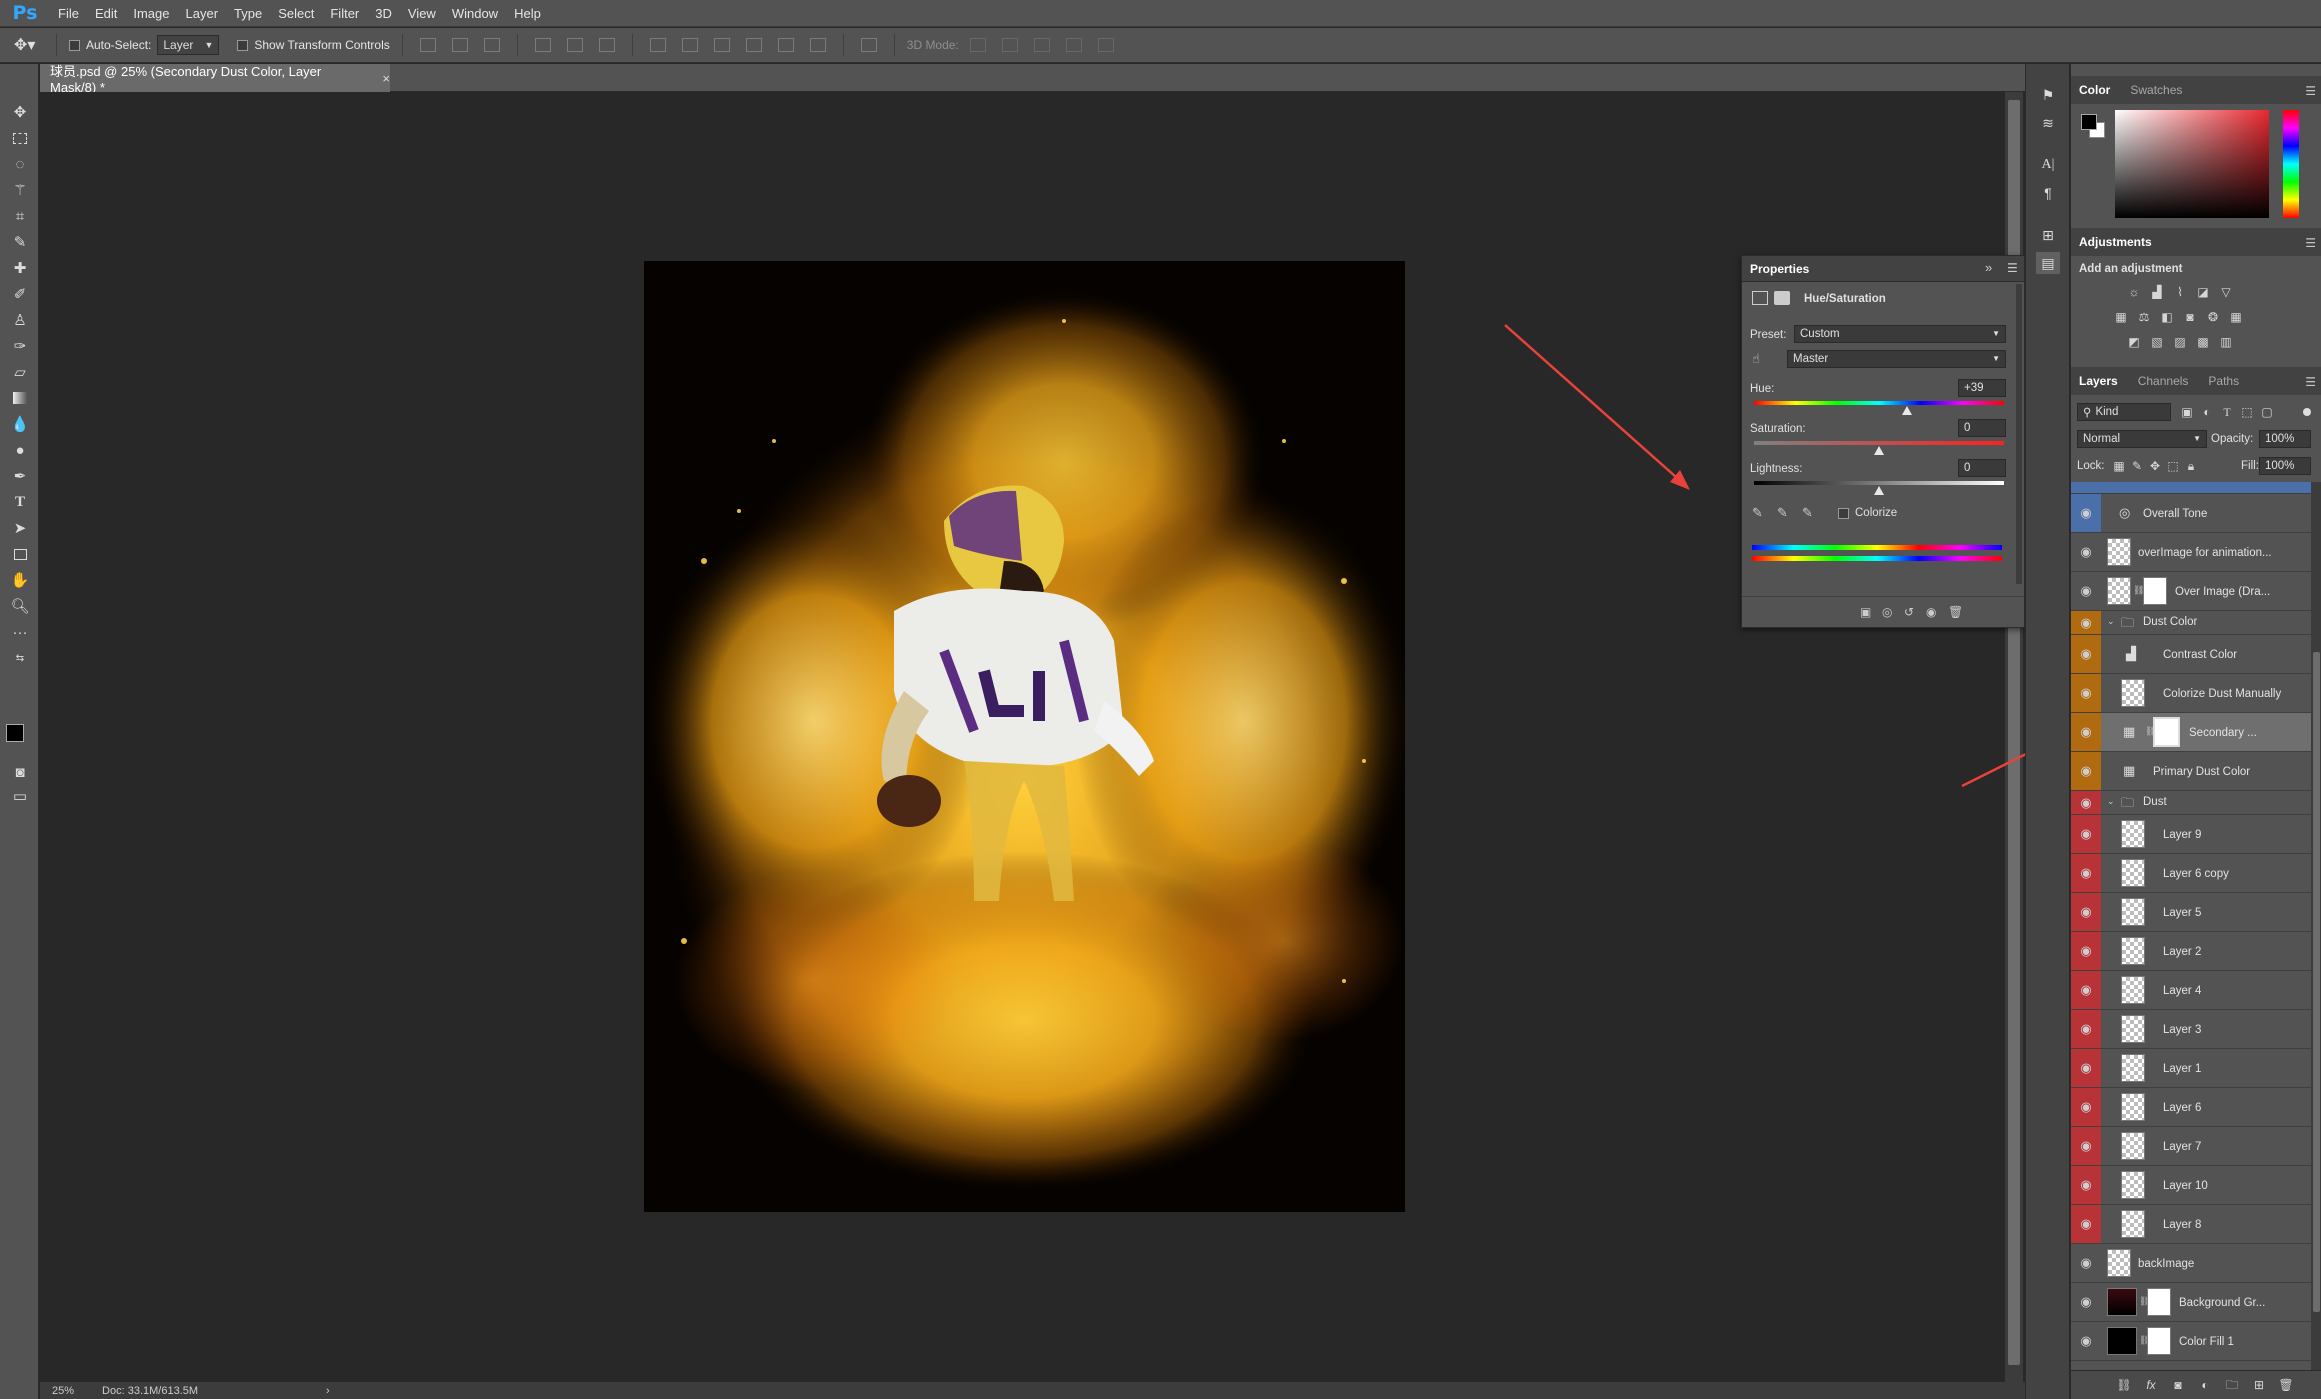  What do you see at coordinates (1906, 410) in the screenshot?
I see `hue-slider-thumb` at bounding box center [1906, 410].